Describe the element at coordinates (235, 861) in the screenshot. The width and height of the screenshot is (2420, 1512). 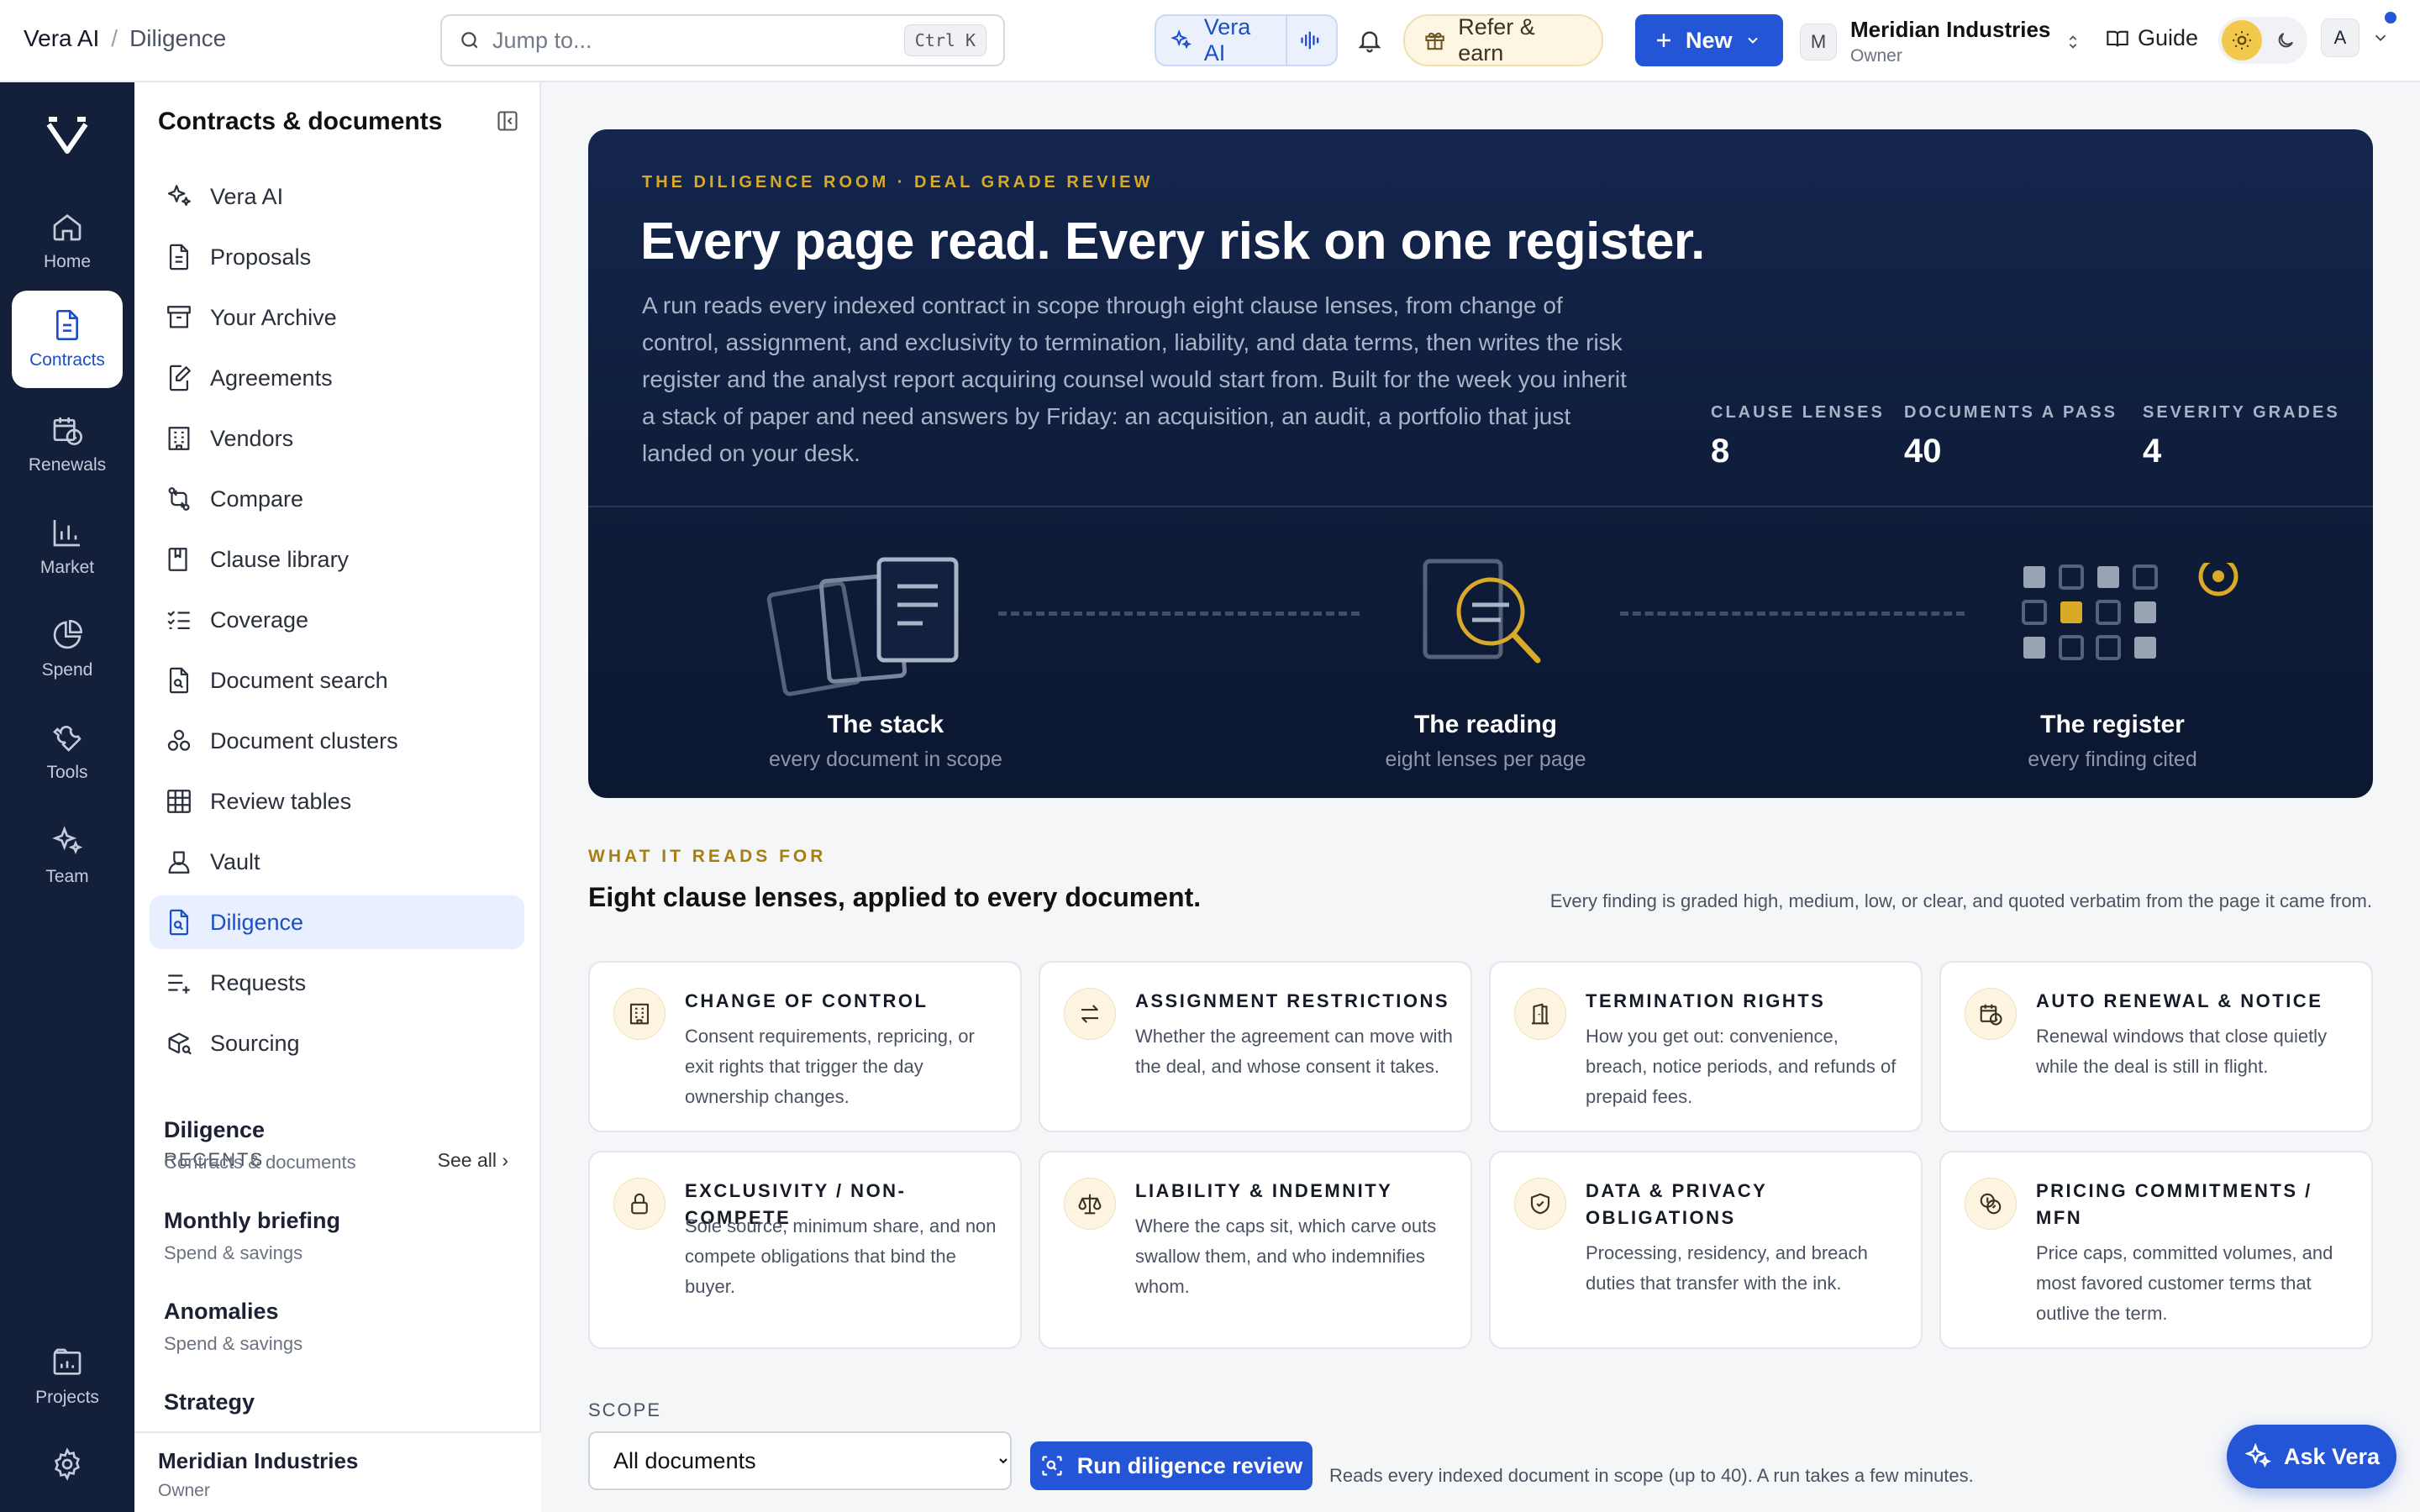
I see `nav-item-label: Vault` at that location.